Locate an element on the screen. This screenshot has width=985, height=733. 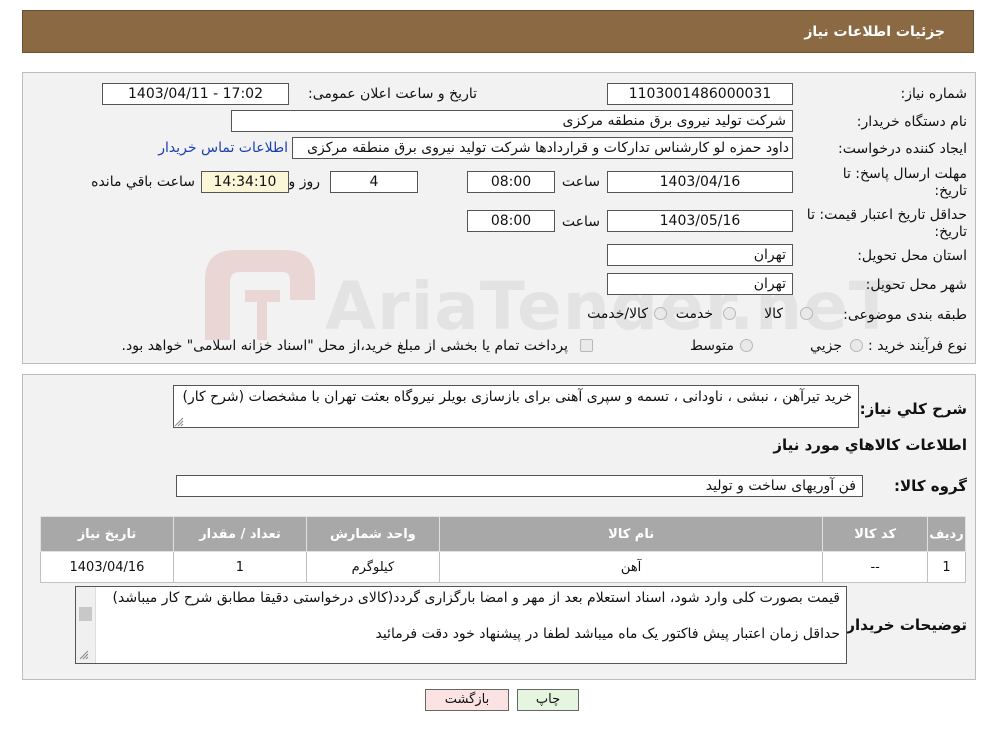
back-button: بازگشت is located at coordinates (467, 700).